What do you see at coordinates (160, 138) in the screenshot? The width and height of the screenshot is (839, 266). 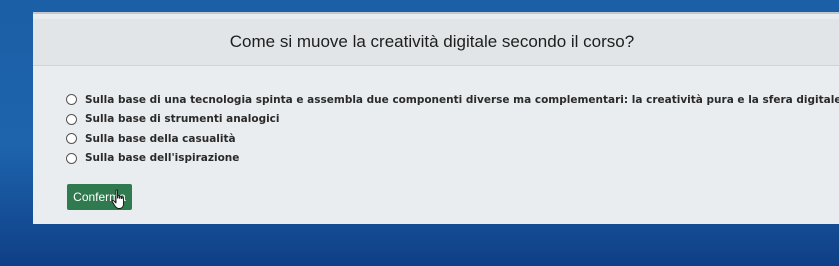 I see `answer-option-label: Sulla base della casualità` at bounding box center [160, 138].